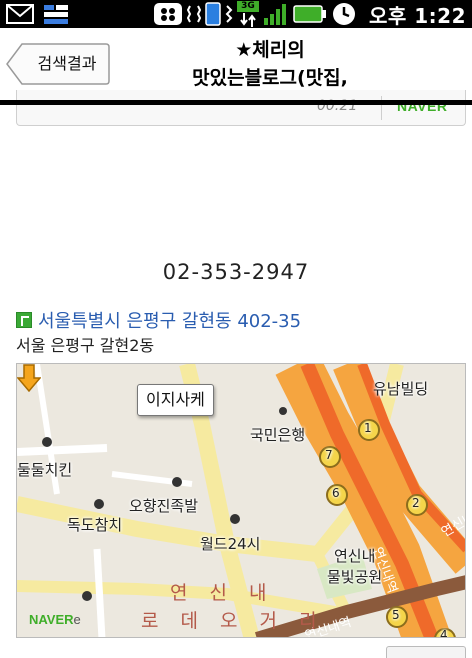 The image size is (472, 658). I want to click on subway-exit-7: 7, so click(329, 455).